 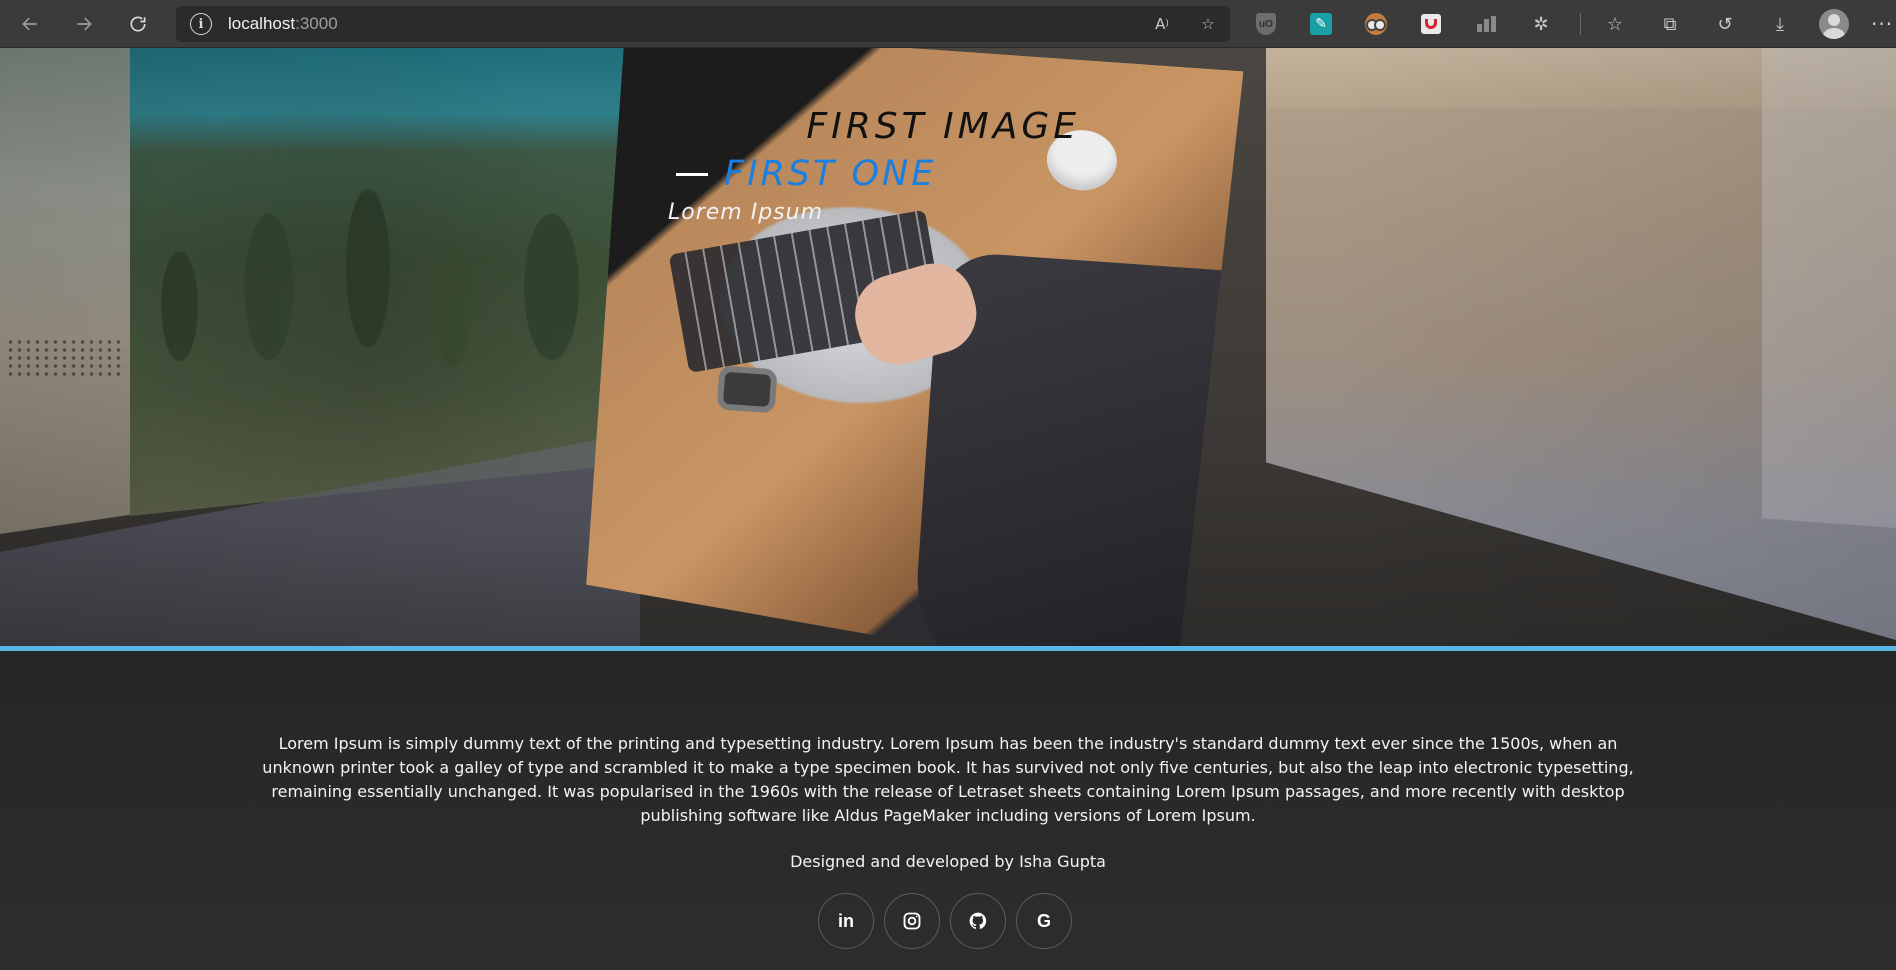 What do you see at coordinates (1266, 24) in the screenshot?
I see `ublock-extension-icon: uO` at bounding box center [1266, 24].